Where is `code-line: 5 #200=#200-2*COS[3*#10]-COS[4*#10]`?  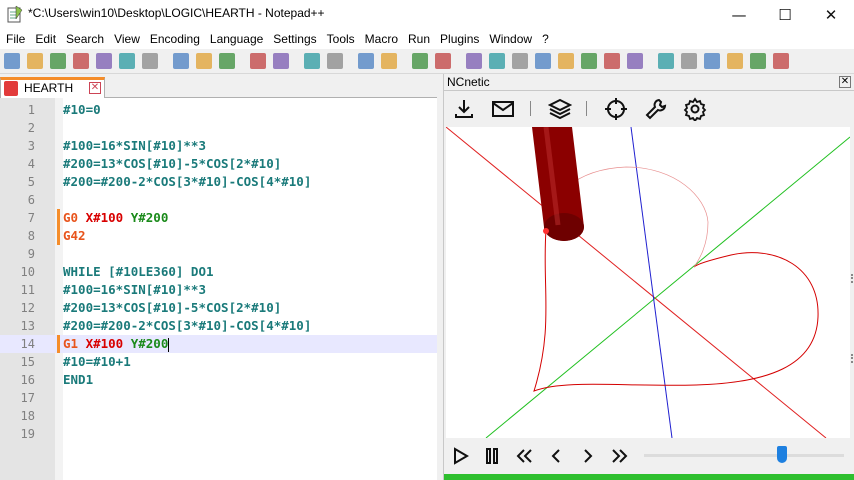
code-line: 5 #200=#200-2*COS[3*#10]-COS[4*#10] is located at coordinates (218, 182).